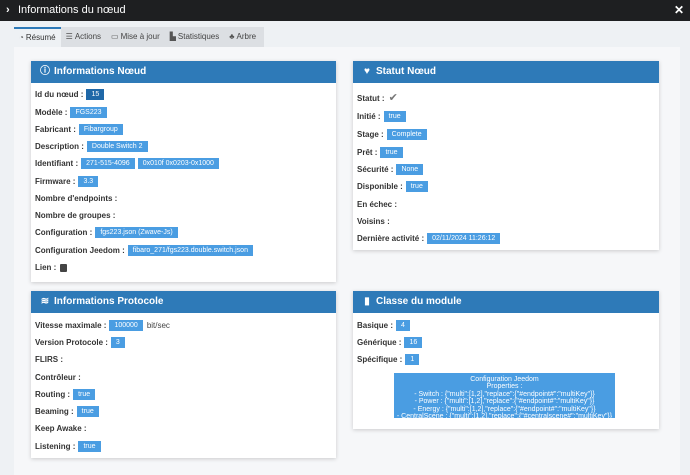 This screenshot has height=475, width=690. I want to click on row-ready: Prêt : true, so click(380, 153).